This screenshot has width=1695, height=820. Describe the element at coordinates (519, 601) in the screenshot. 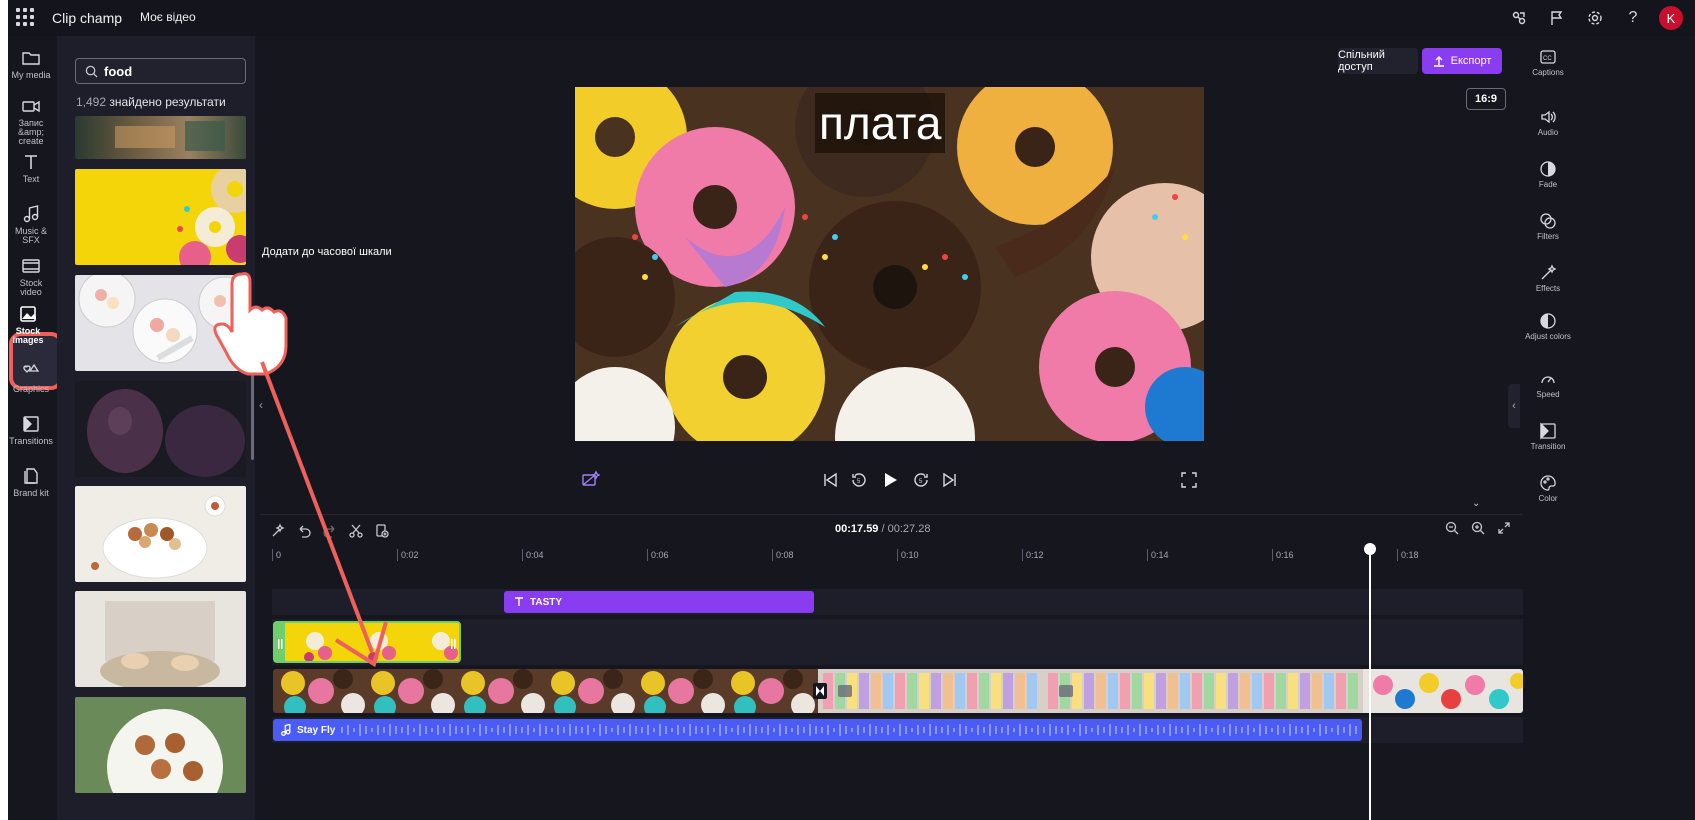

I see `text-icon` at that location.